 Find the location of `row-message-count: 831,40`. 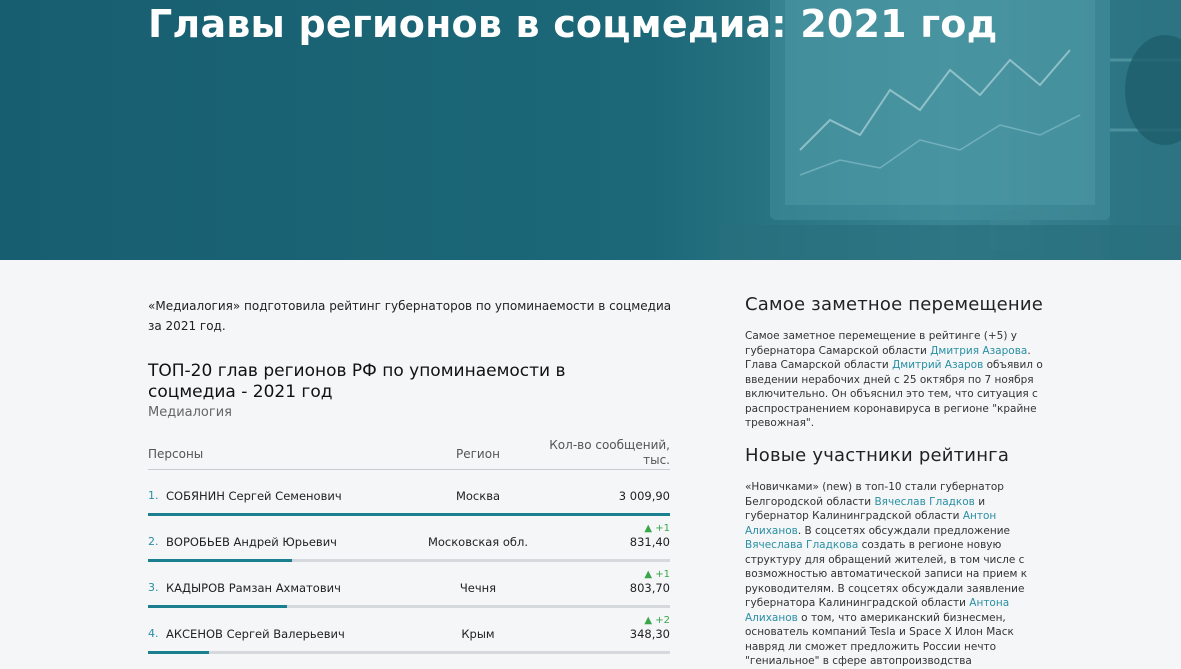

row-message-count: 831,40 is located at coordinates (649, 542).